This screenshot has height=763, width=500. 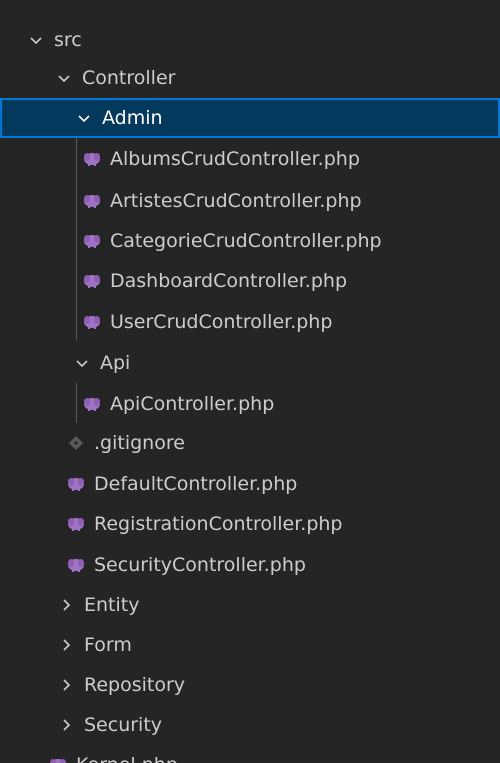 I want to click on folder-label: Controller, so click(x=129, y=78).